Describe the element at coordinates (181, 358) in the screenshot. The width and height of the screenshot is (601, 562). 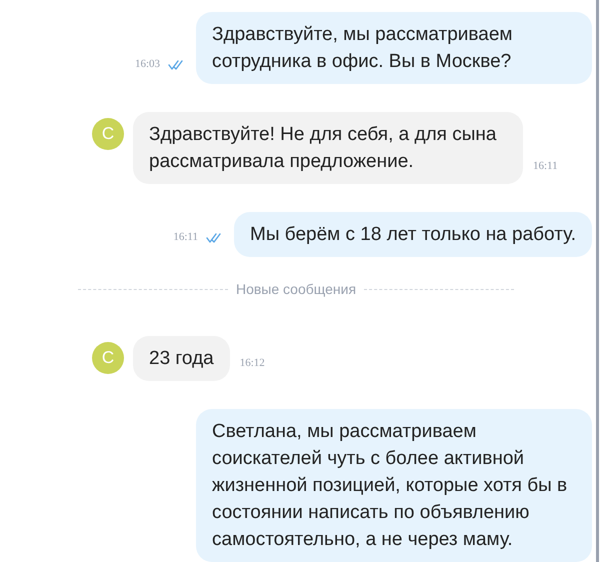
I see `message-bubble: 23 года` at that location.